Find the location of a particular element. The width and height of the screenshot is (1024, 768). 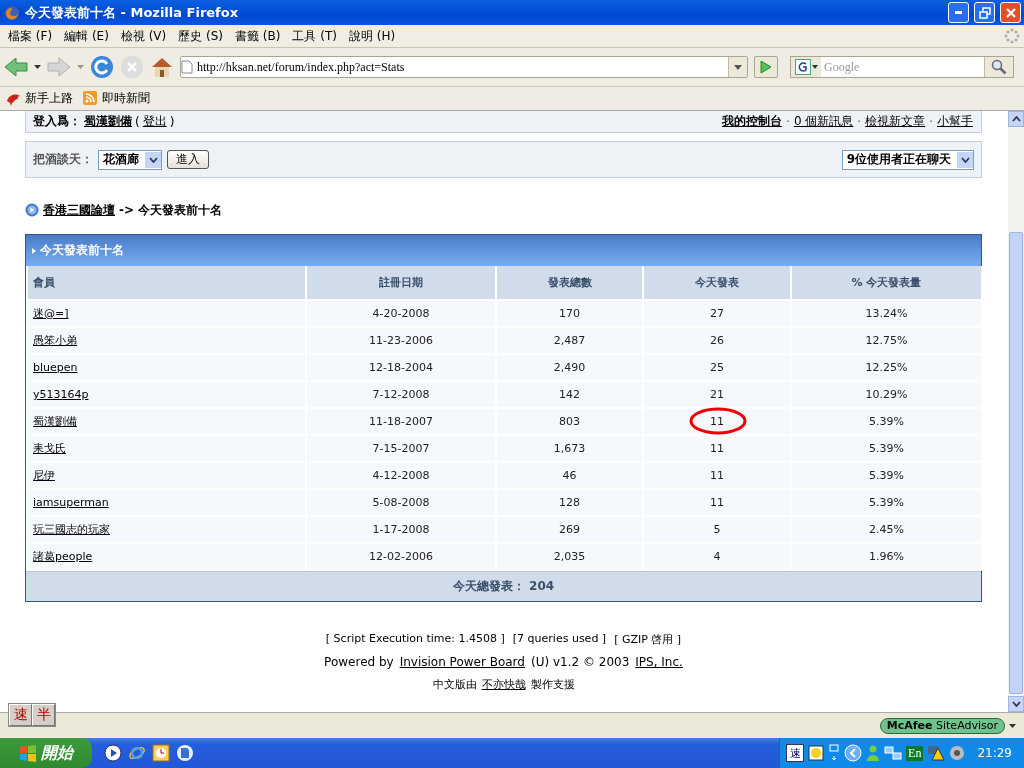

scrollbar is located at coordinates (1016, 411).